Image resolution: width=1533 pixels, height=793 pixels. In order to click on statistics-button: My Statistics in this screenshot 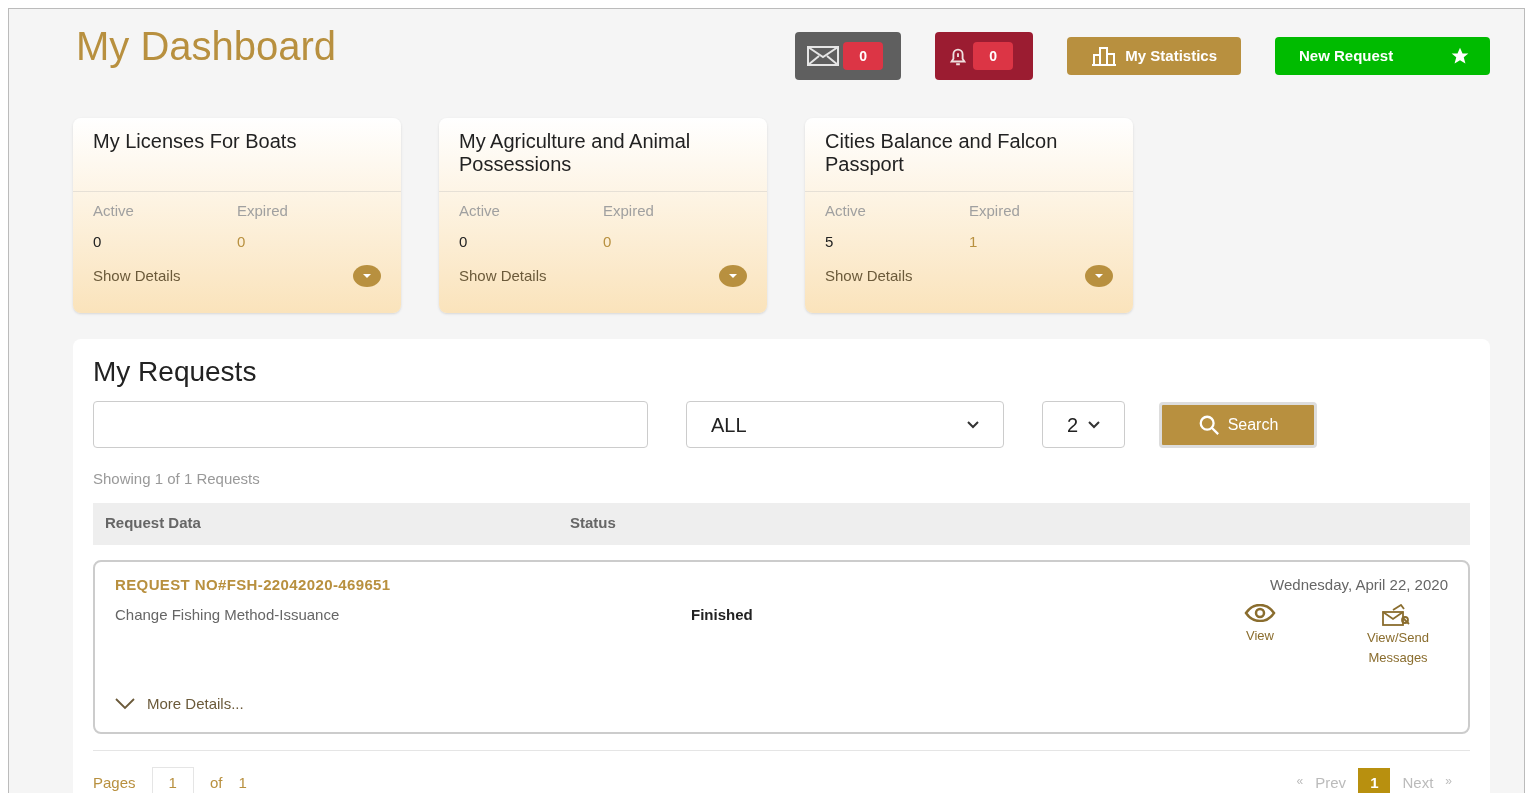, I will do `click(1154, 56)`.